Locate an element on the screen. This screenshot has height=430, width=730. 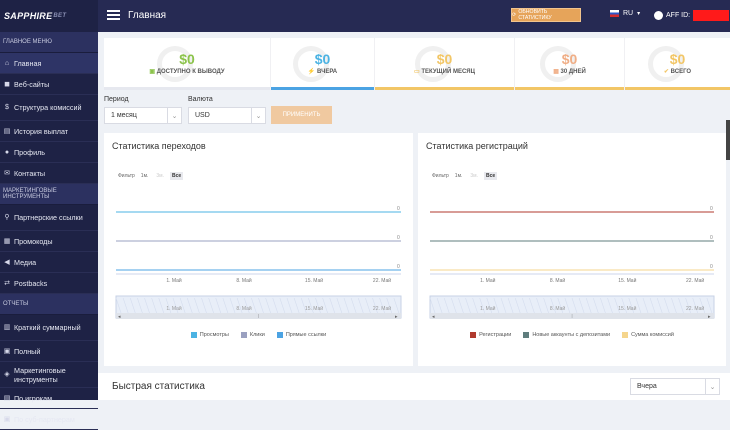
legend-label: Новые аккаунты с депозитами is located at coordinates (571, 335).